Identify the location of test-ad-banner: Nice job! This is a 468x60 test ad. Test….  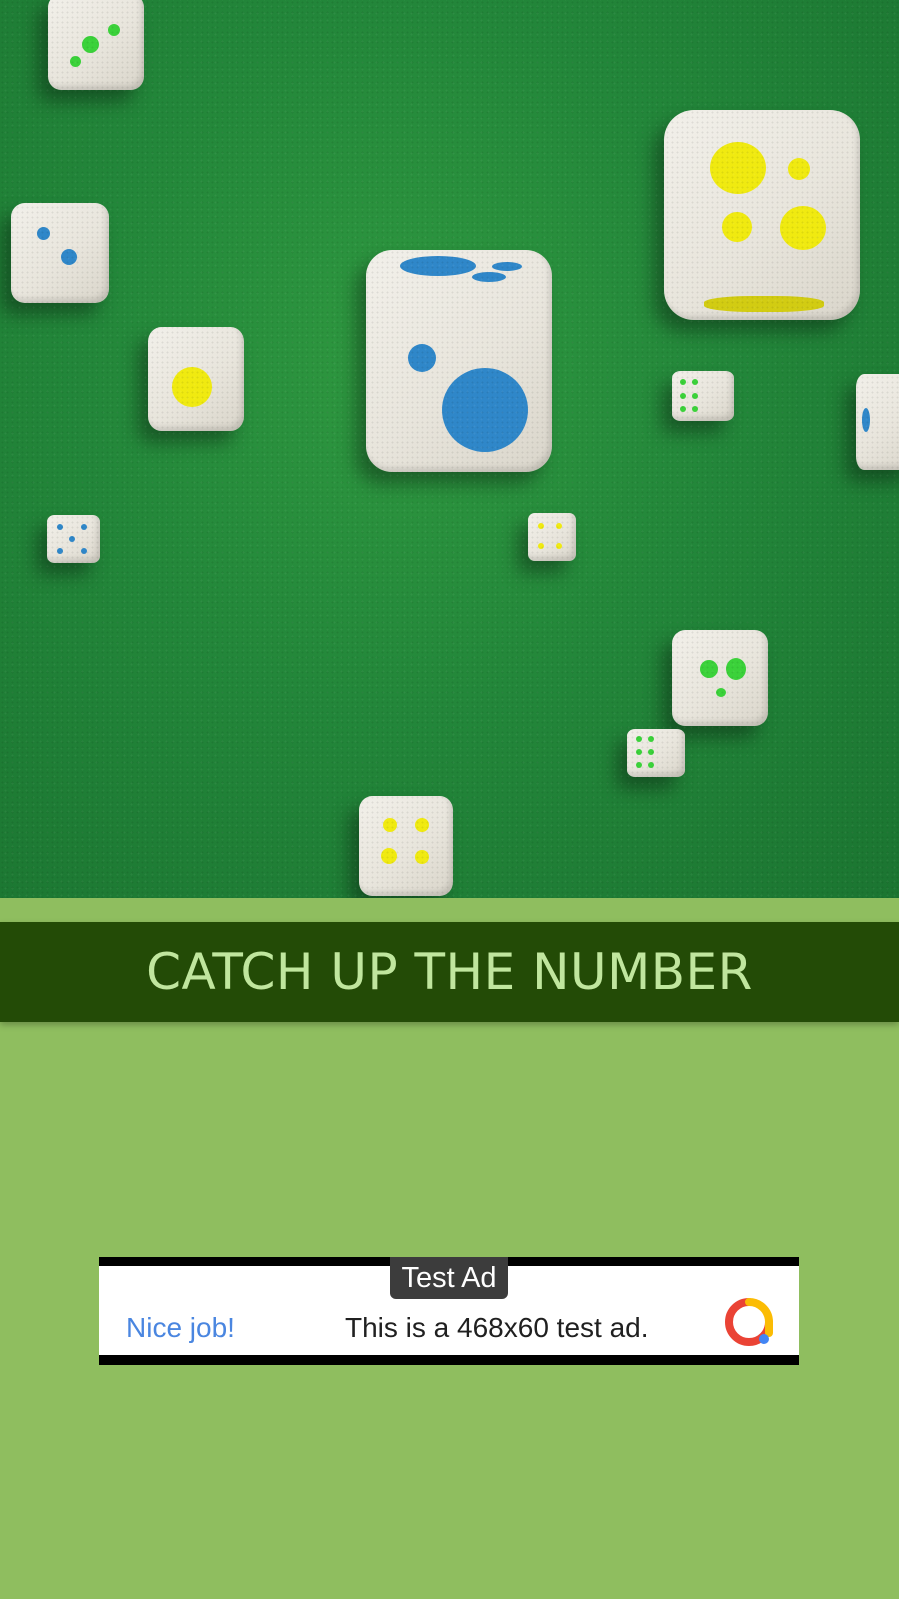
(449, 1311).